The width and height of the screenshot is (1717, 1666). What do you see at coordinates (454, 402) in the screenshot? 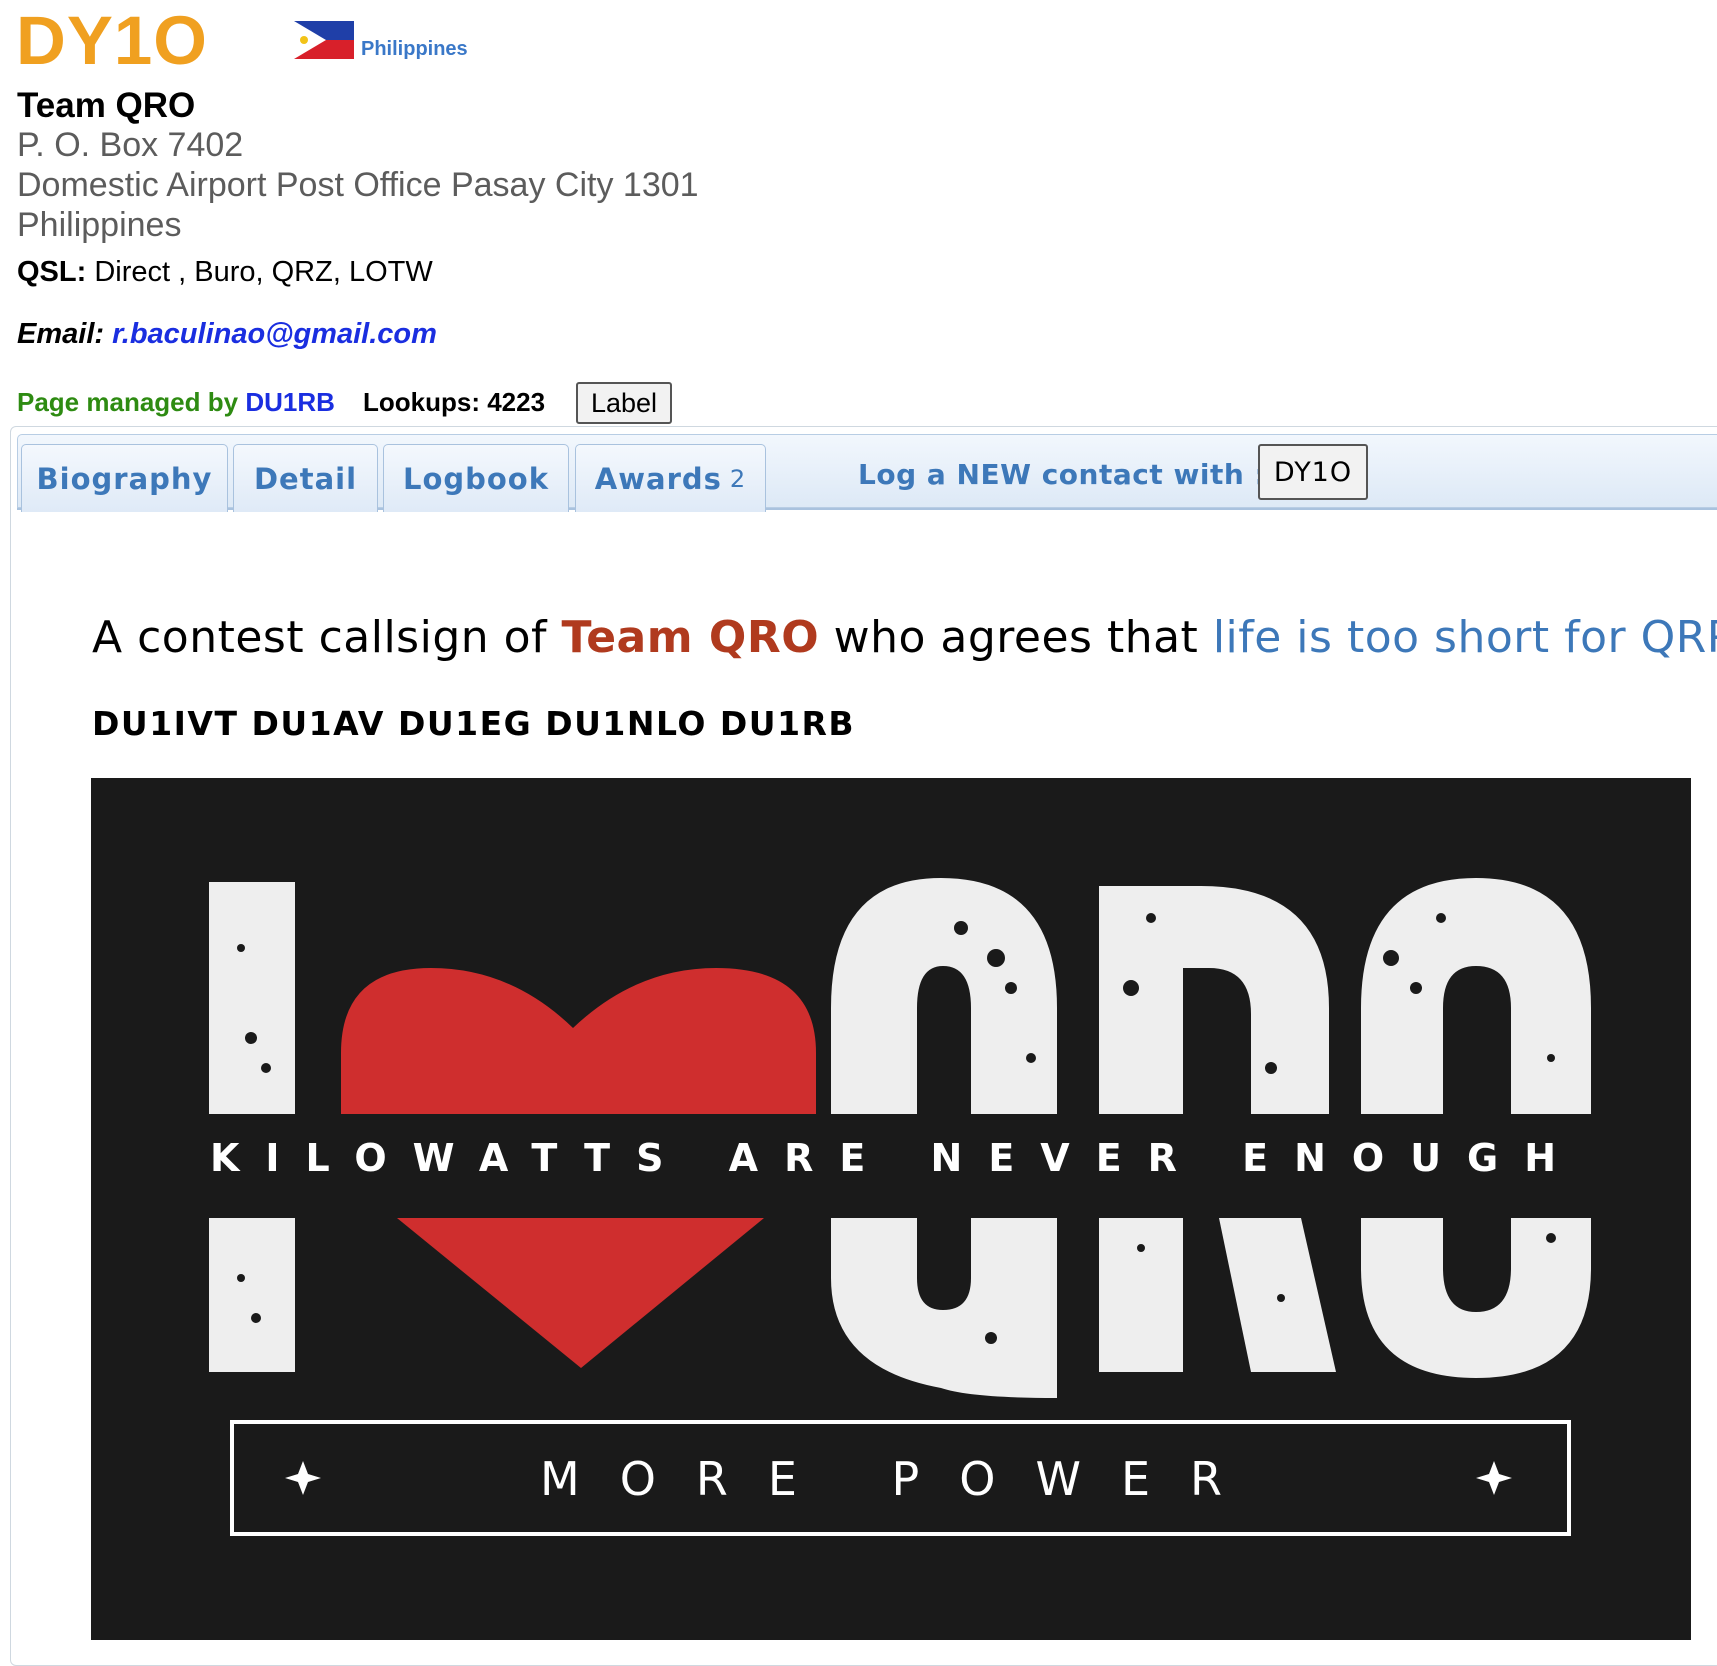
I see `lookups-count: Lookups: 4223` at bounding box center [454, 402].